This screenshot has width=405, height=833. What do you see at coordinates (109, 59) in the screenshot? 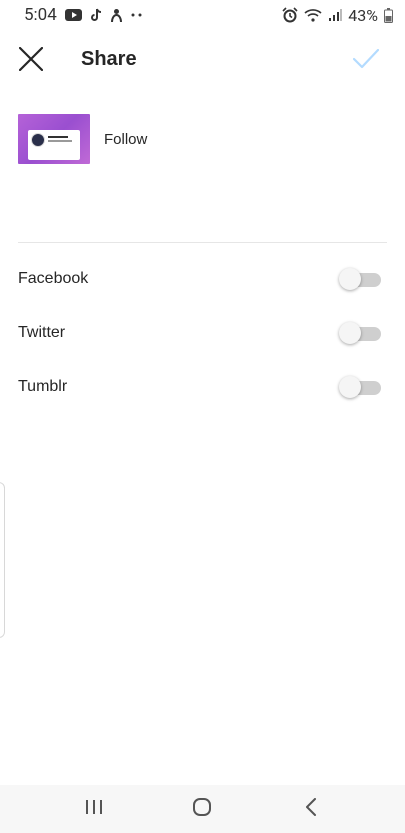
I see `page-title: Share` at bounding box center [109, 59].